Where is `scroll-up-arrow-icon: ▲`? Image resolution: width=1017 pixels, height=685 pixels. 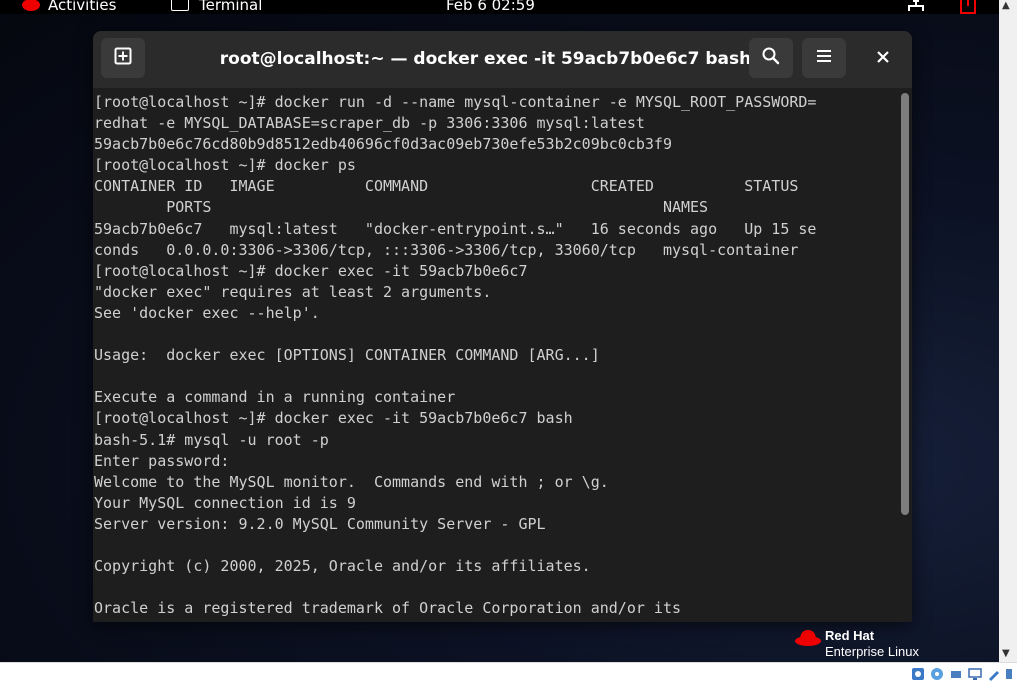
scroll-up-arrow-icon: ▲ is located at coordinates (1006, 5).